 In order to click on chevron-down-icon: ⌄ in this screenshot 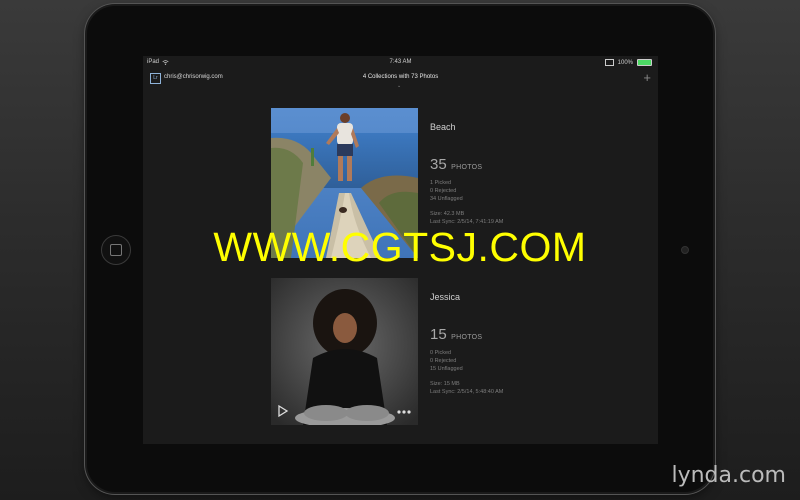, I will do `click(399, 86)`.